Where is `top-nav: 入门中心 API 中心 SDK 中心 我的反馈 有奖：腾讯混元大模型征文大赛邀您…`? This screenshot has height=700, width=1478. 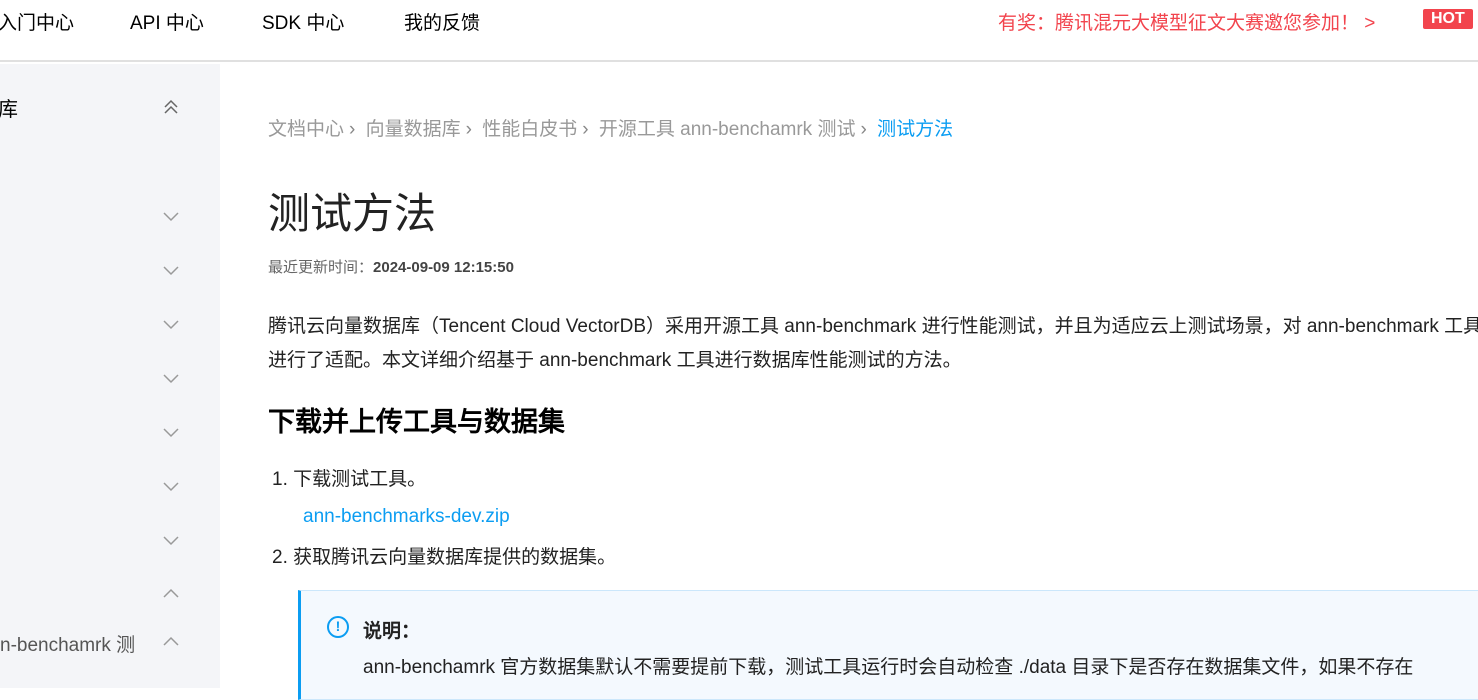 top-nav: 入门中心 API 中心 SDK 中心 我的反馈 有奖：腾讯混元大模型征文大赛邀您… is located at coordinates (739, 31).